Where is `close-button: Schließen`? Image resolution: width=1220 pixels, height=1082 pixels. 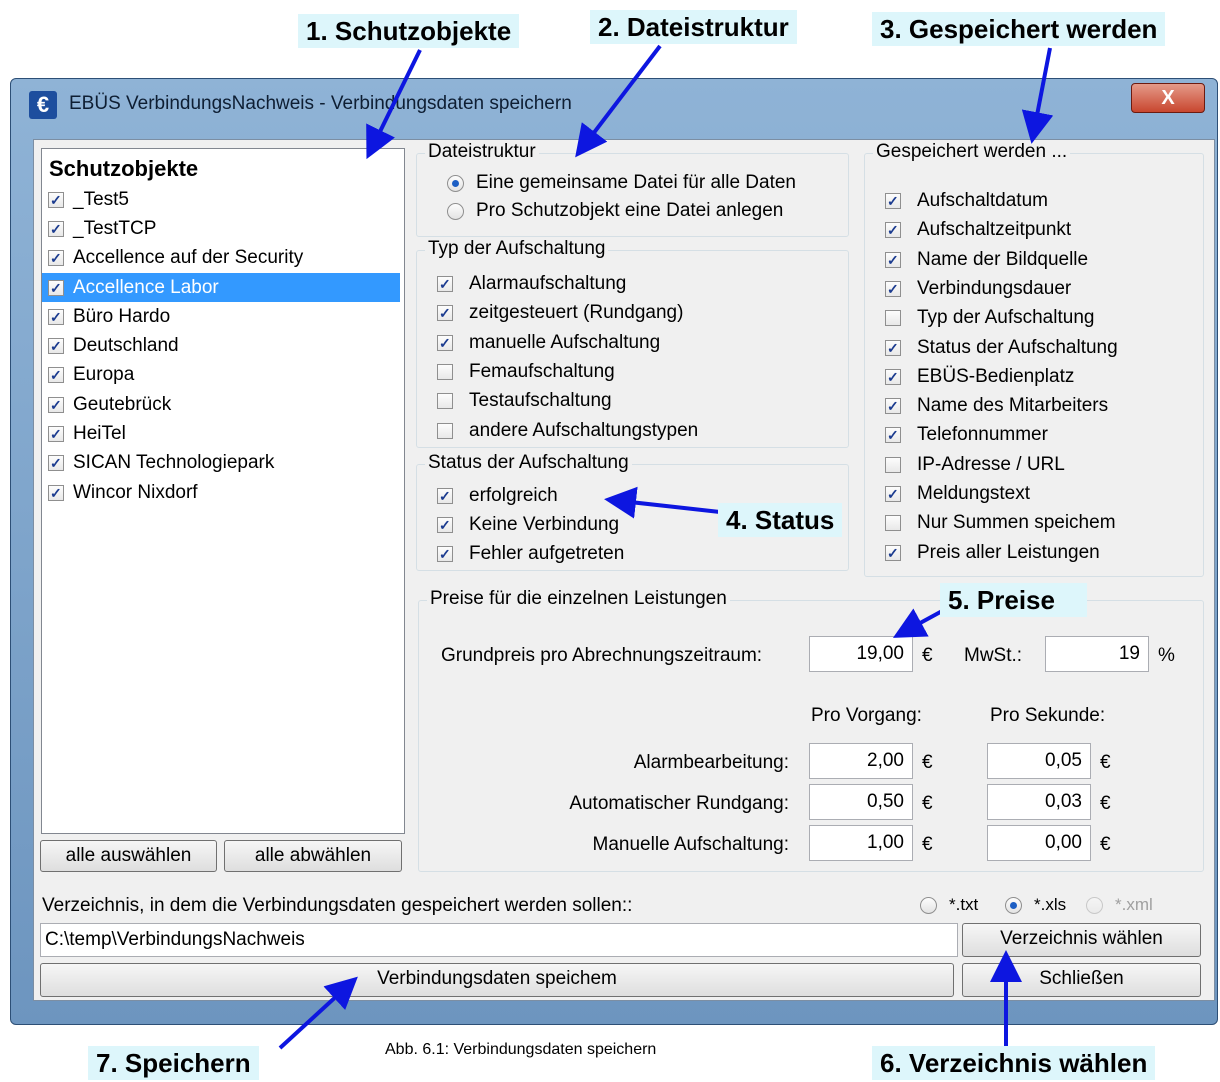
close-button: Schließen is located at coordinates (1081, 980).